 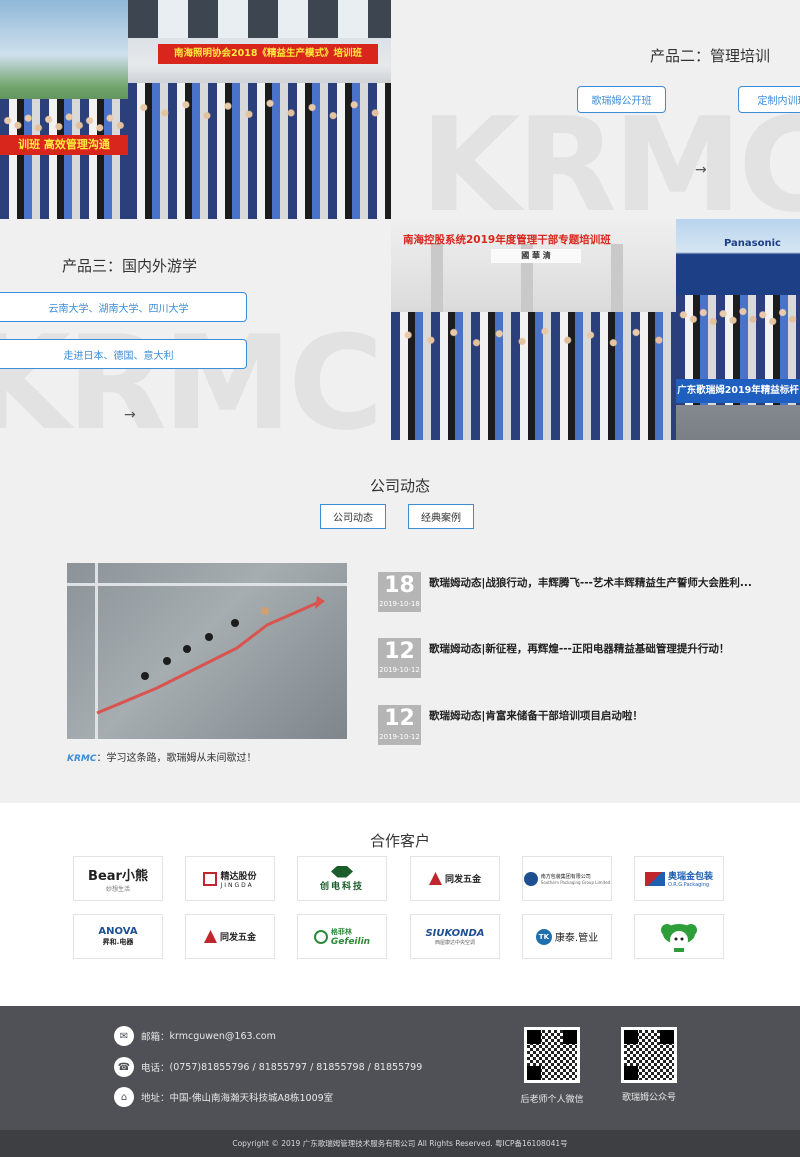 What do you see at coordinates (654, 878) in the screenshot?
I see `org-mark-icon` at bounding box center [654, 878].